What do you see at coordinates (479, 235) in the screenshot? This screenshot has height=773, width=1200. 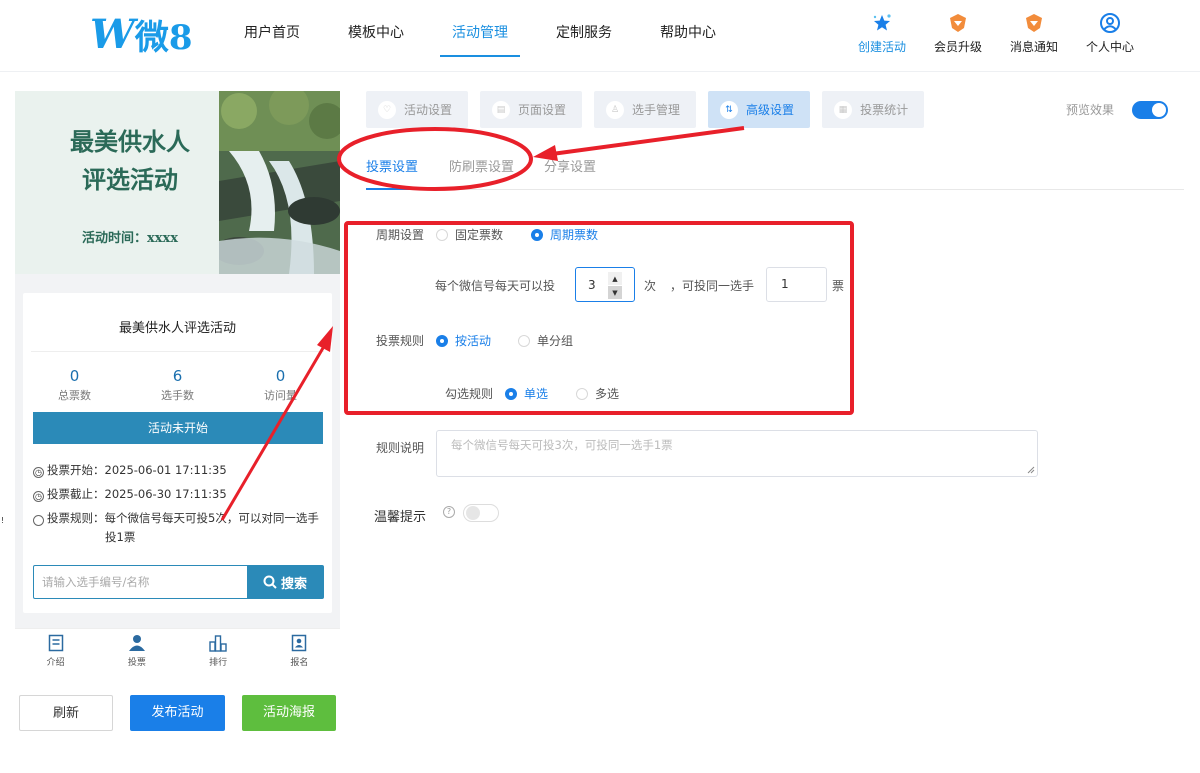 I see `radio-label: 固定票数` at bounding box center [479, 235].